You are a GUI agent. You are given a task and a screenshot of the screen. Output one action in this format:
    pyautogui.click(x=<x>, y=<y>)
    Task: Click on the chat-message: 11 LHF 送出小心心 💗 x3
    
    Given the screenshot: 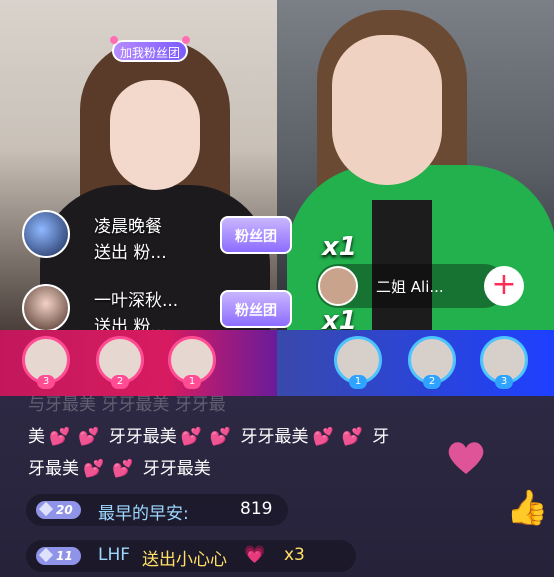 What is the action you would take?
    pyautogui.click(x=191, y=556)
    